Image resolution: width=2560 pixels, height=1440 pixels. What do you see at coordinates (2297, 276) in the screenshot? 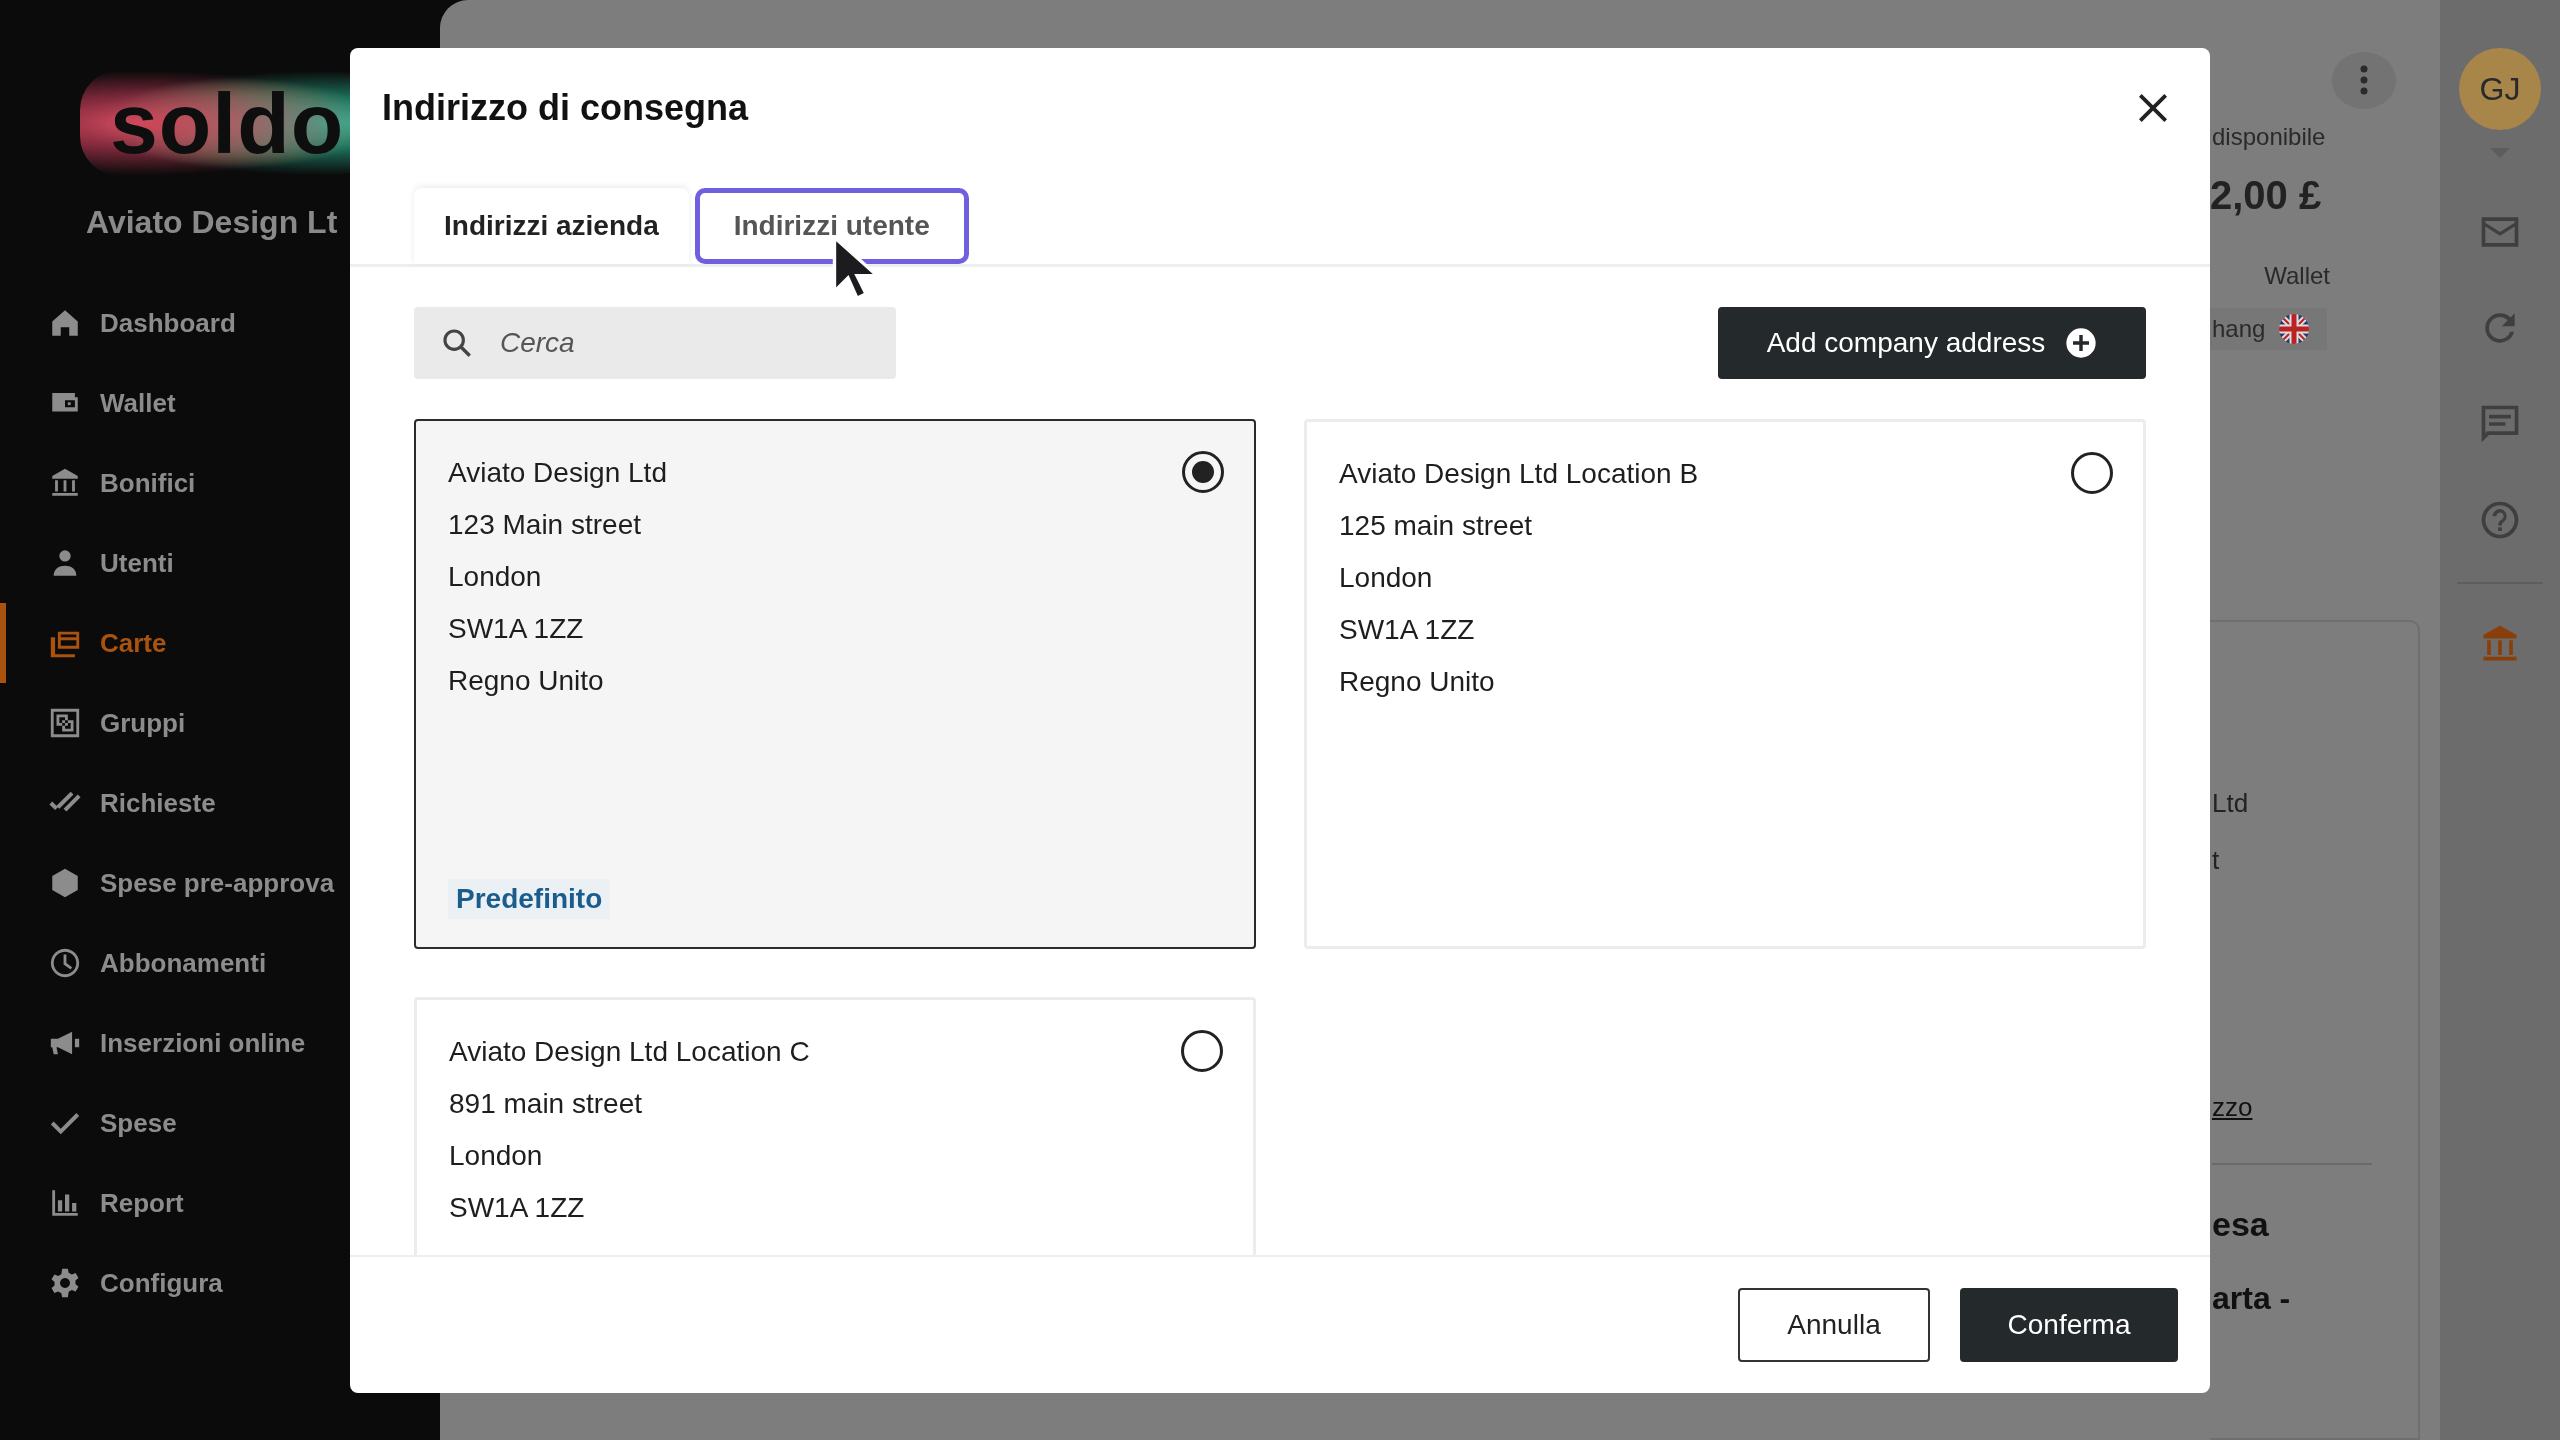
I see `wallet-label: Wallet` at bounding box center [2297, 276].